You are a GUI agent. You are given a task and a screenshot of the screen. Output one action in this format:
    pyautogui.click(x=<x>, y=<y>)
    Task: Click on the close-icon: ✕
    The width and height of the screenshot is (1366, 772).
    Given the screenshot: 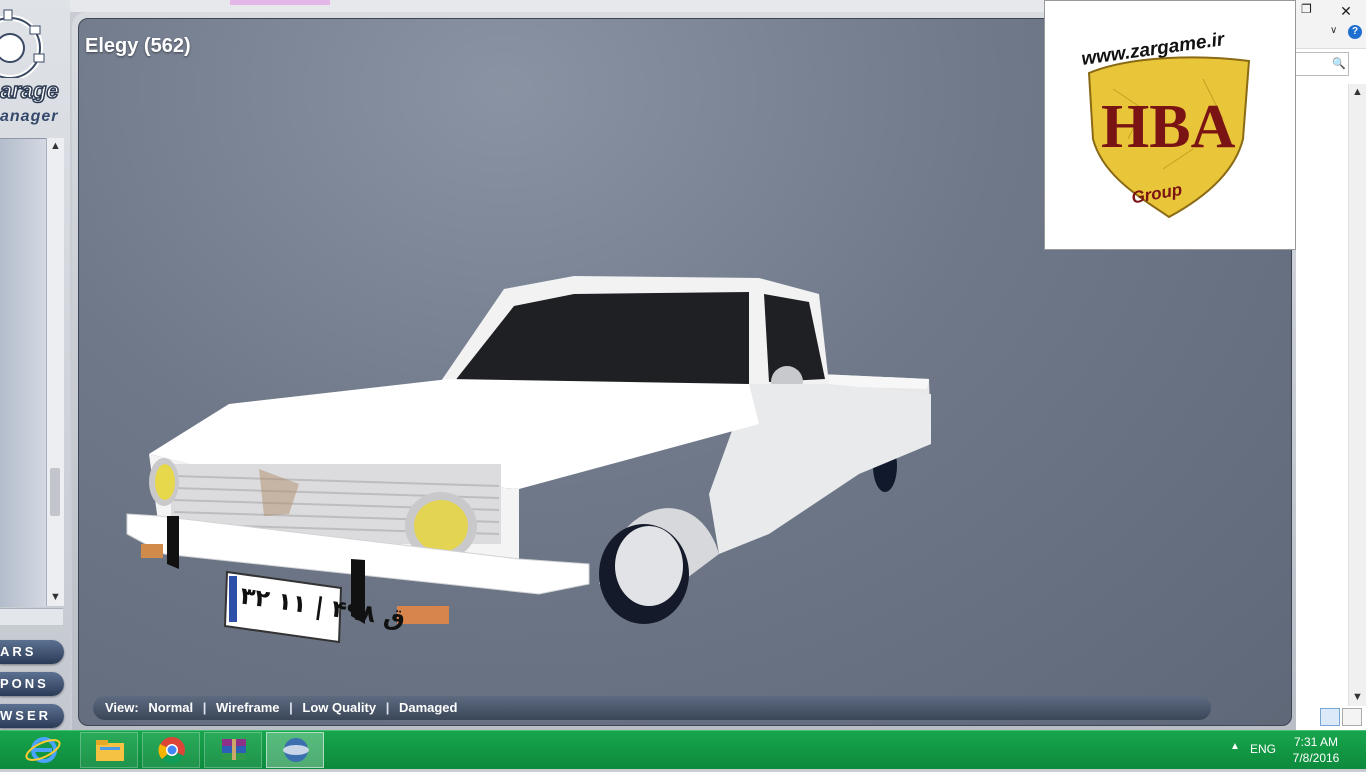 What is the action you would take?
    pyautogui.click(x=1346, y=11)
    